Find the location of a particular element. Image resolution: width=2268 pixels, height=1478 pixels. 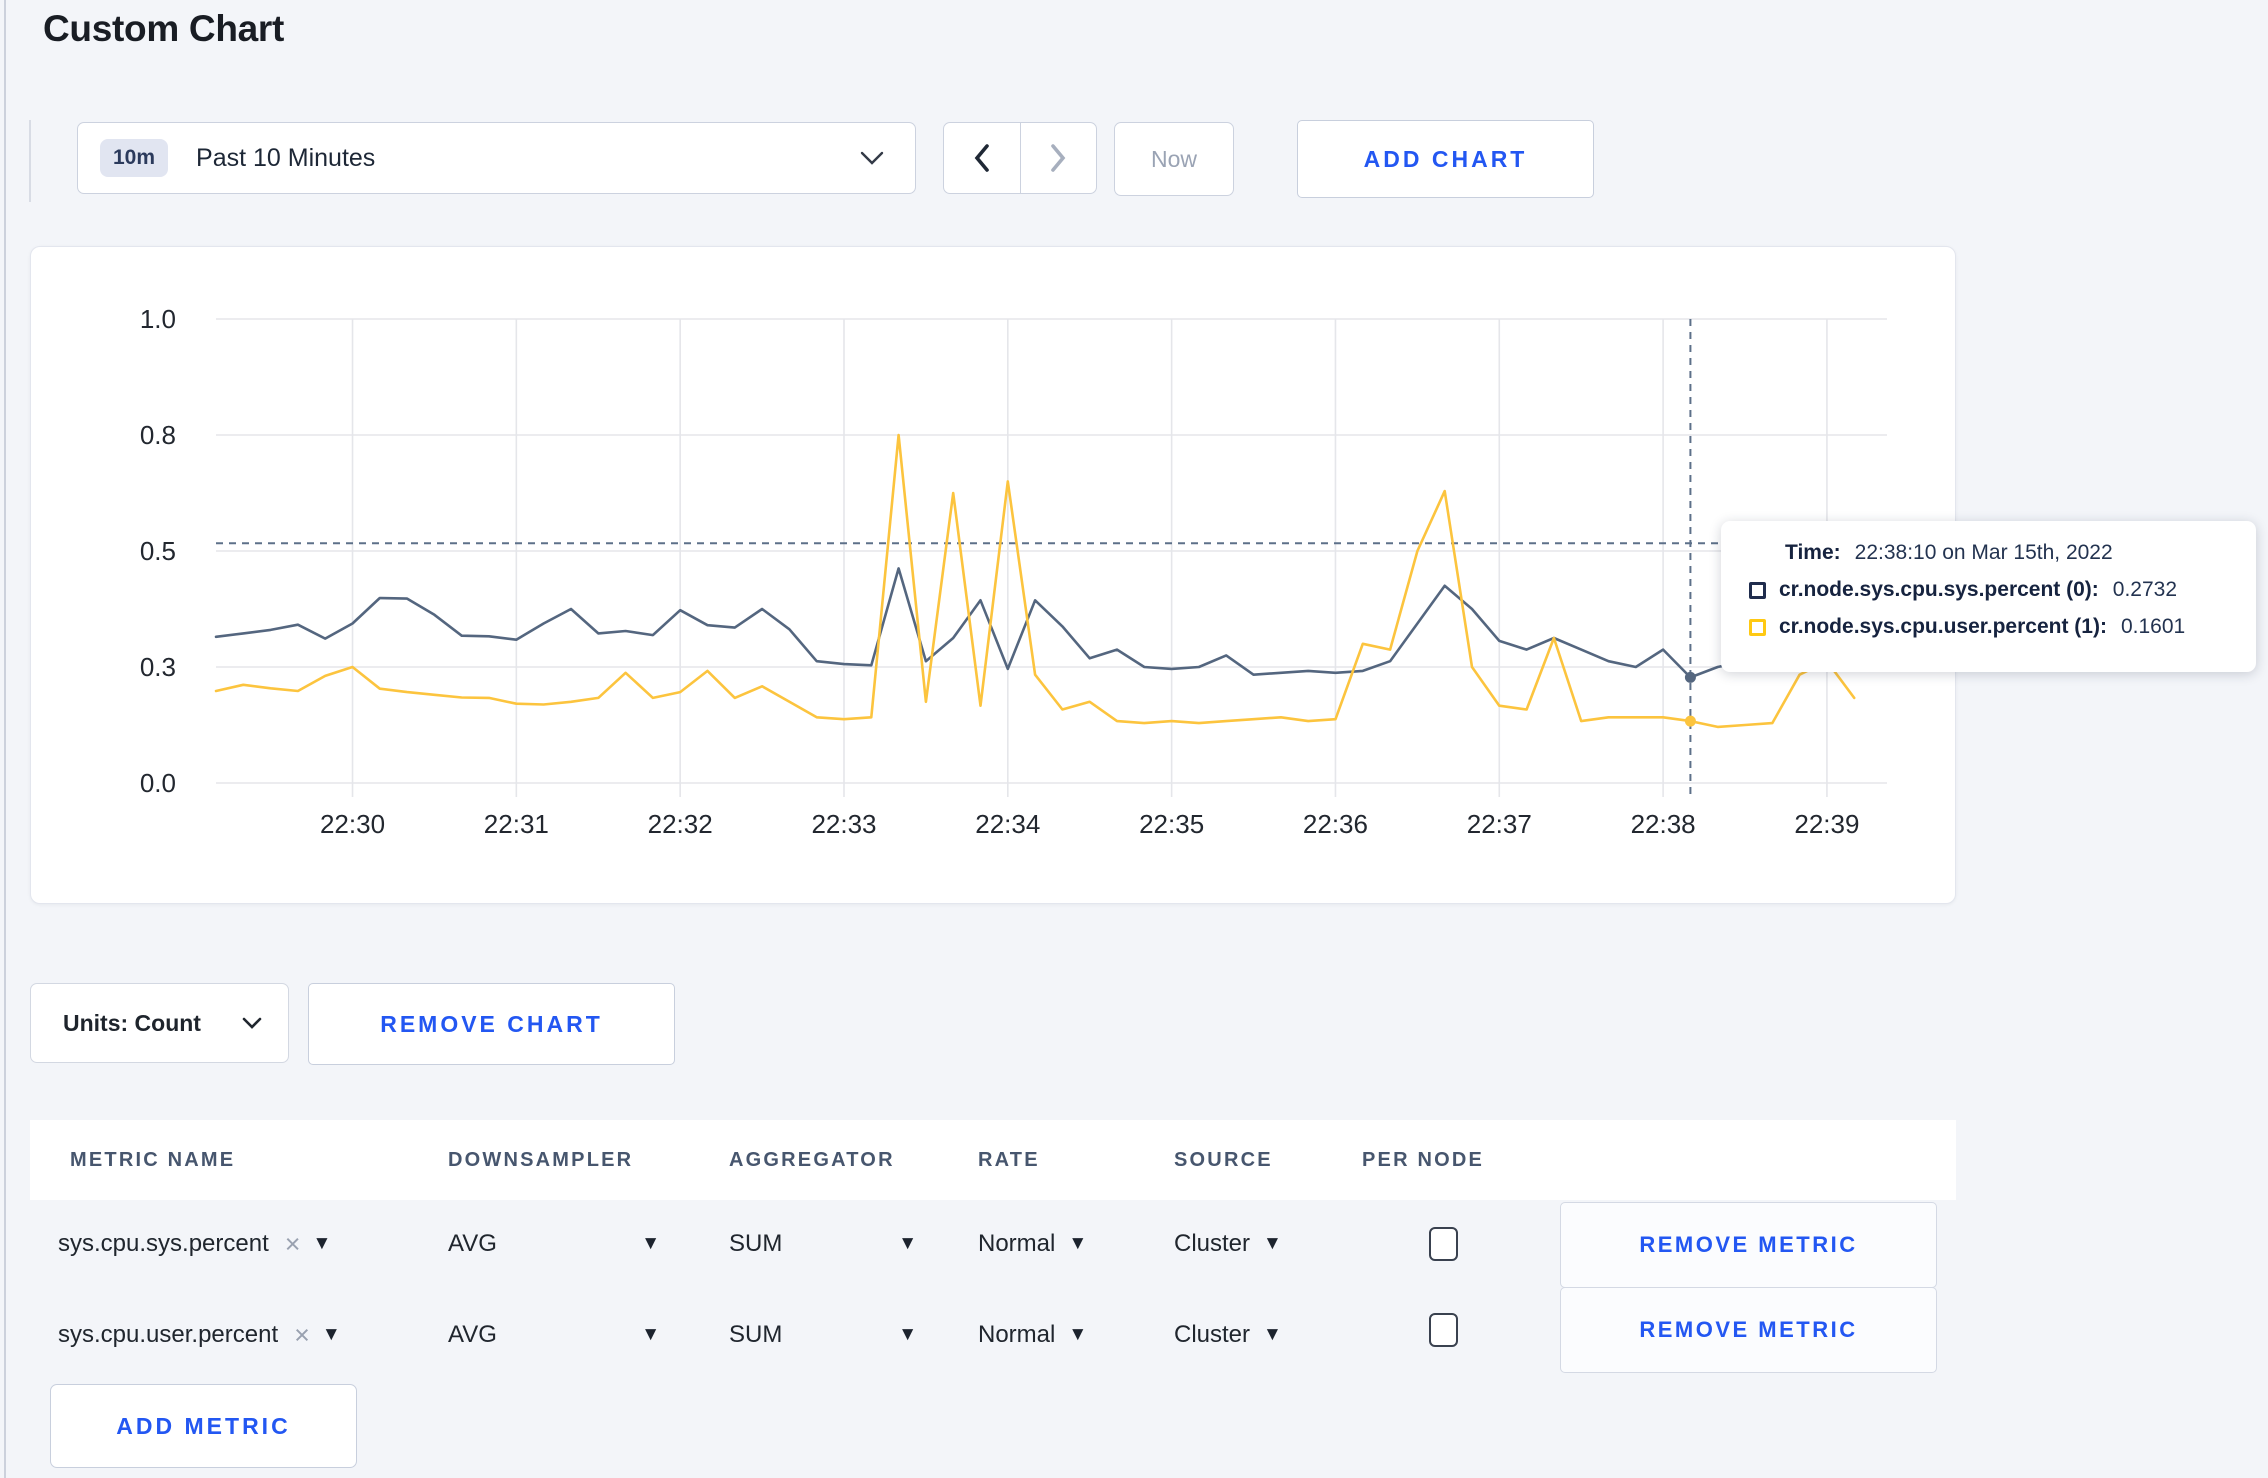

tooltip-time-row: Time: 22:38:10 on Mar 15th, 2022 is located at coordinates (2020, 553).